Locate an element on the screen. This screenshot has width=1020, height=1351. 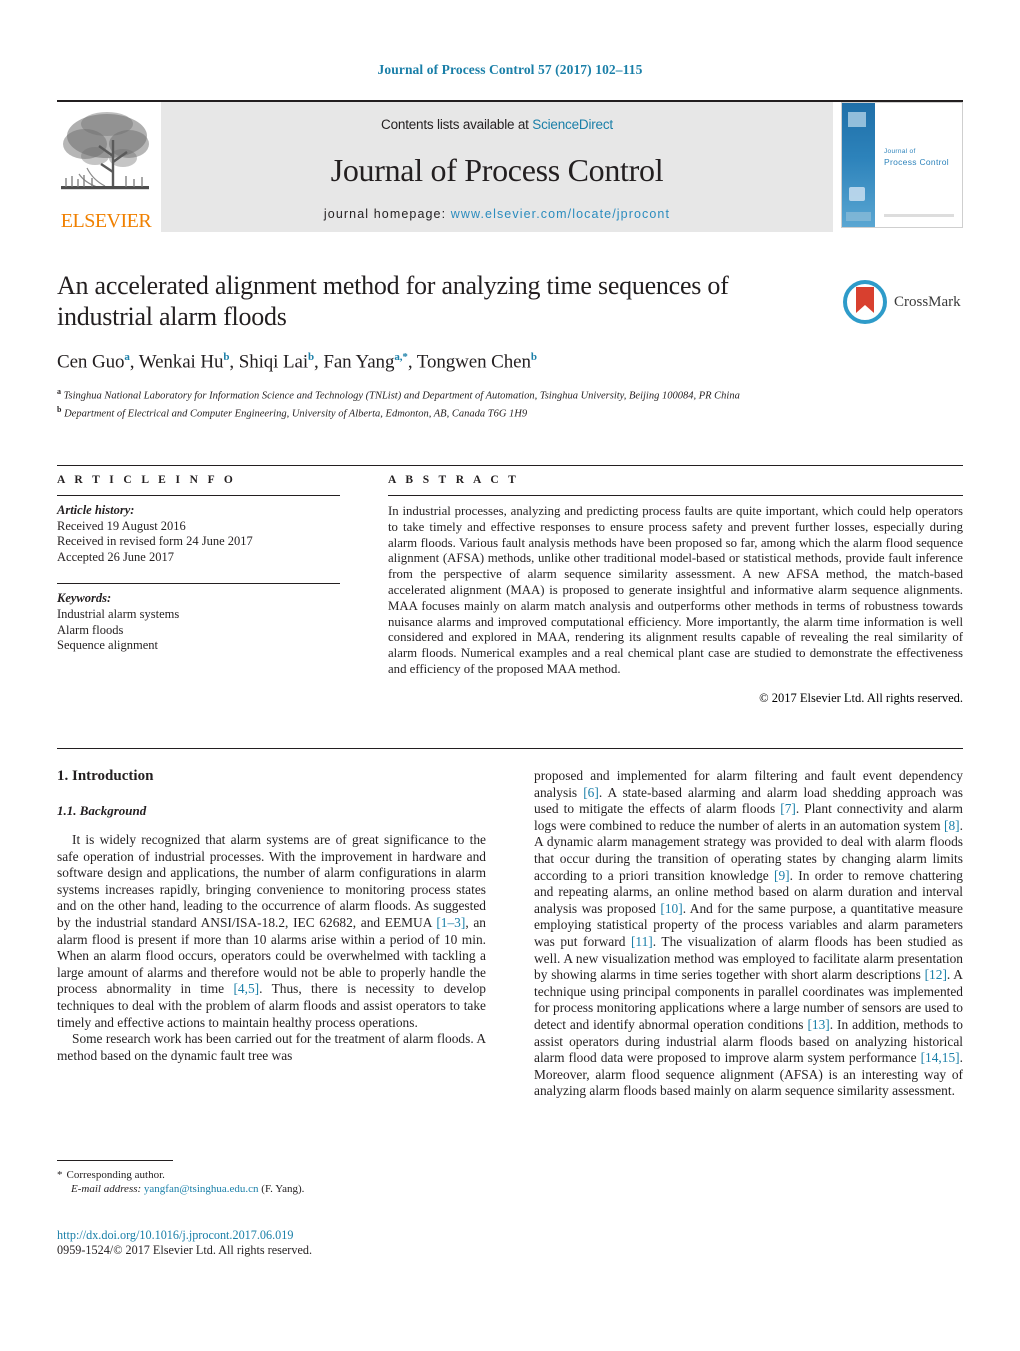
abstract-heading: A B S T R A C T is located at coordinates (454, 480).